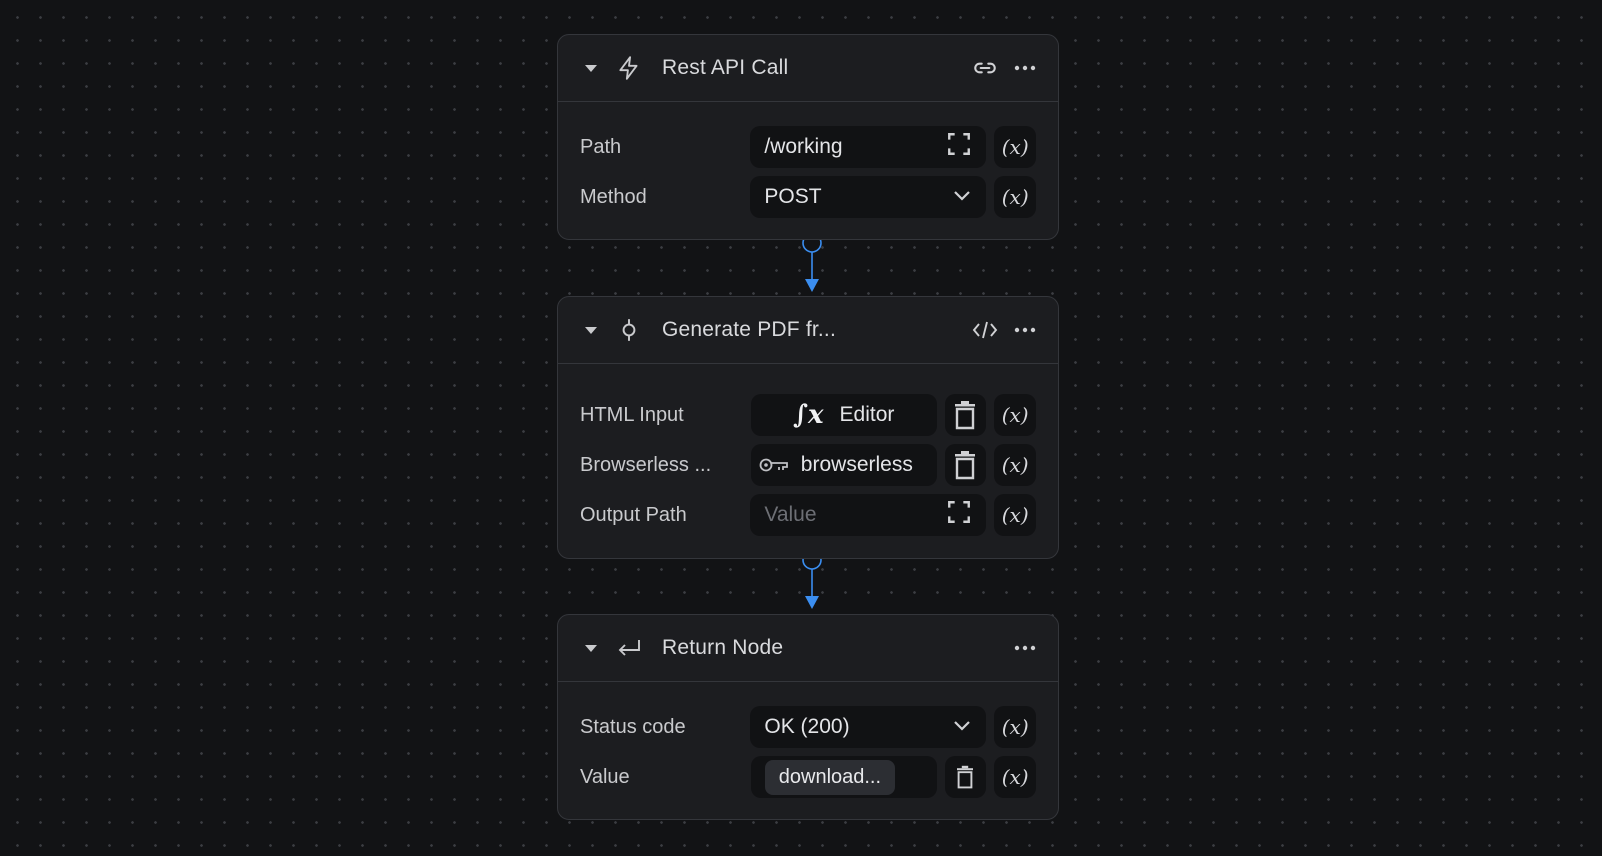 The width and height of the screenshot is (1602, 856). I want to click on node-title: Return Node, so click(723, 647).